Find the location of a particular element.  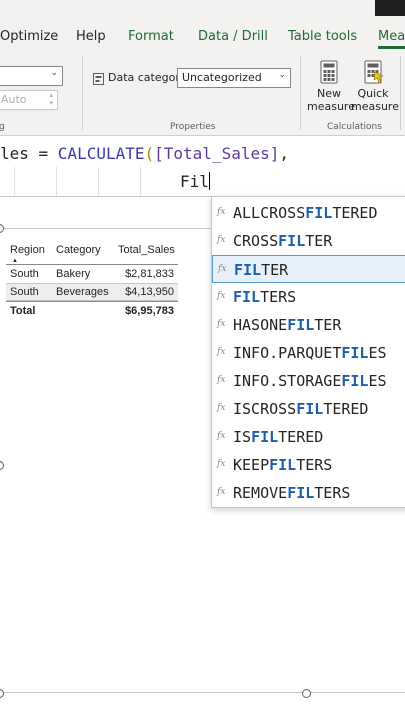

data-category-dropdown: Uncategorized ⌄ is located at coordinates (234, 78).